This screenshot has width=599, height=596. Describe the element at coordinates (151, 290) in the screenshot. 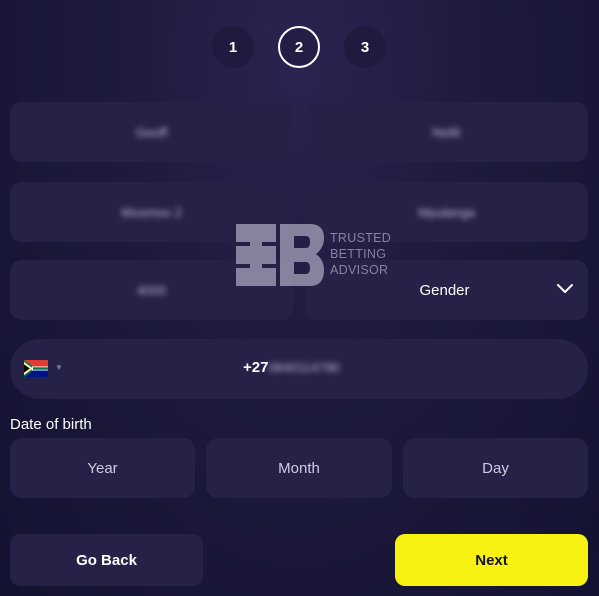

I see `postal-code-value: 4000` at that location.